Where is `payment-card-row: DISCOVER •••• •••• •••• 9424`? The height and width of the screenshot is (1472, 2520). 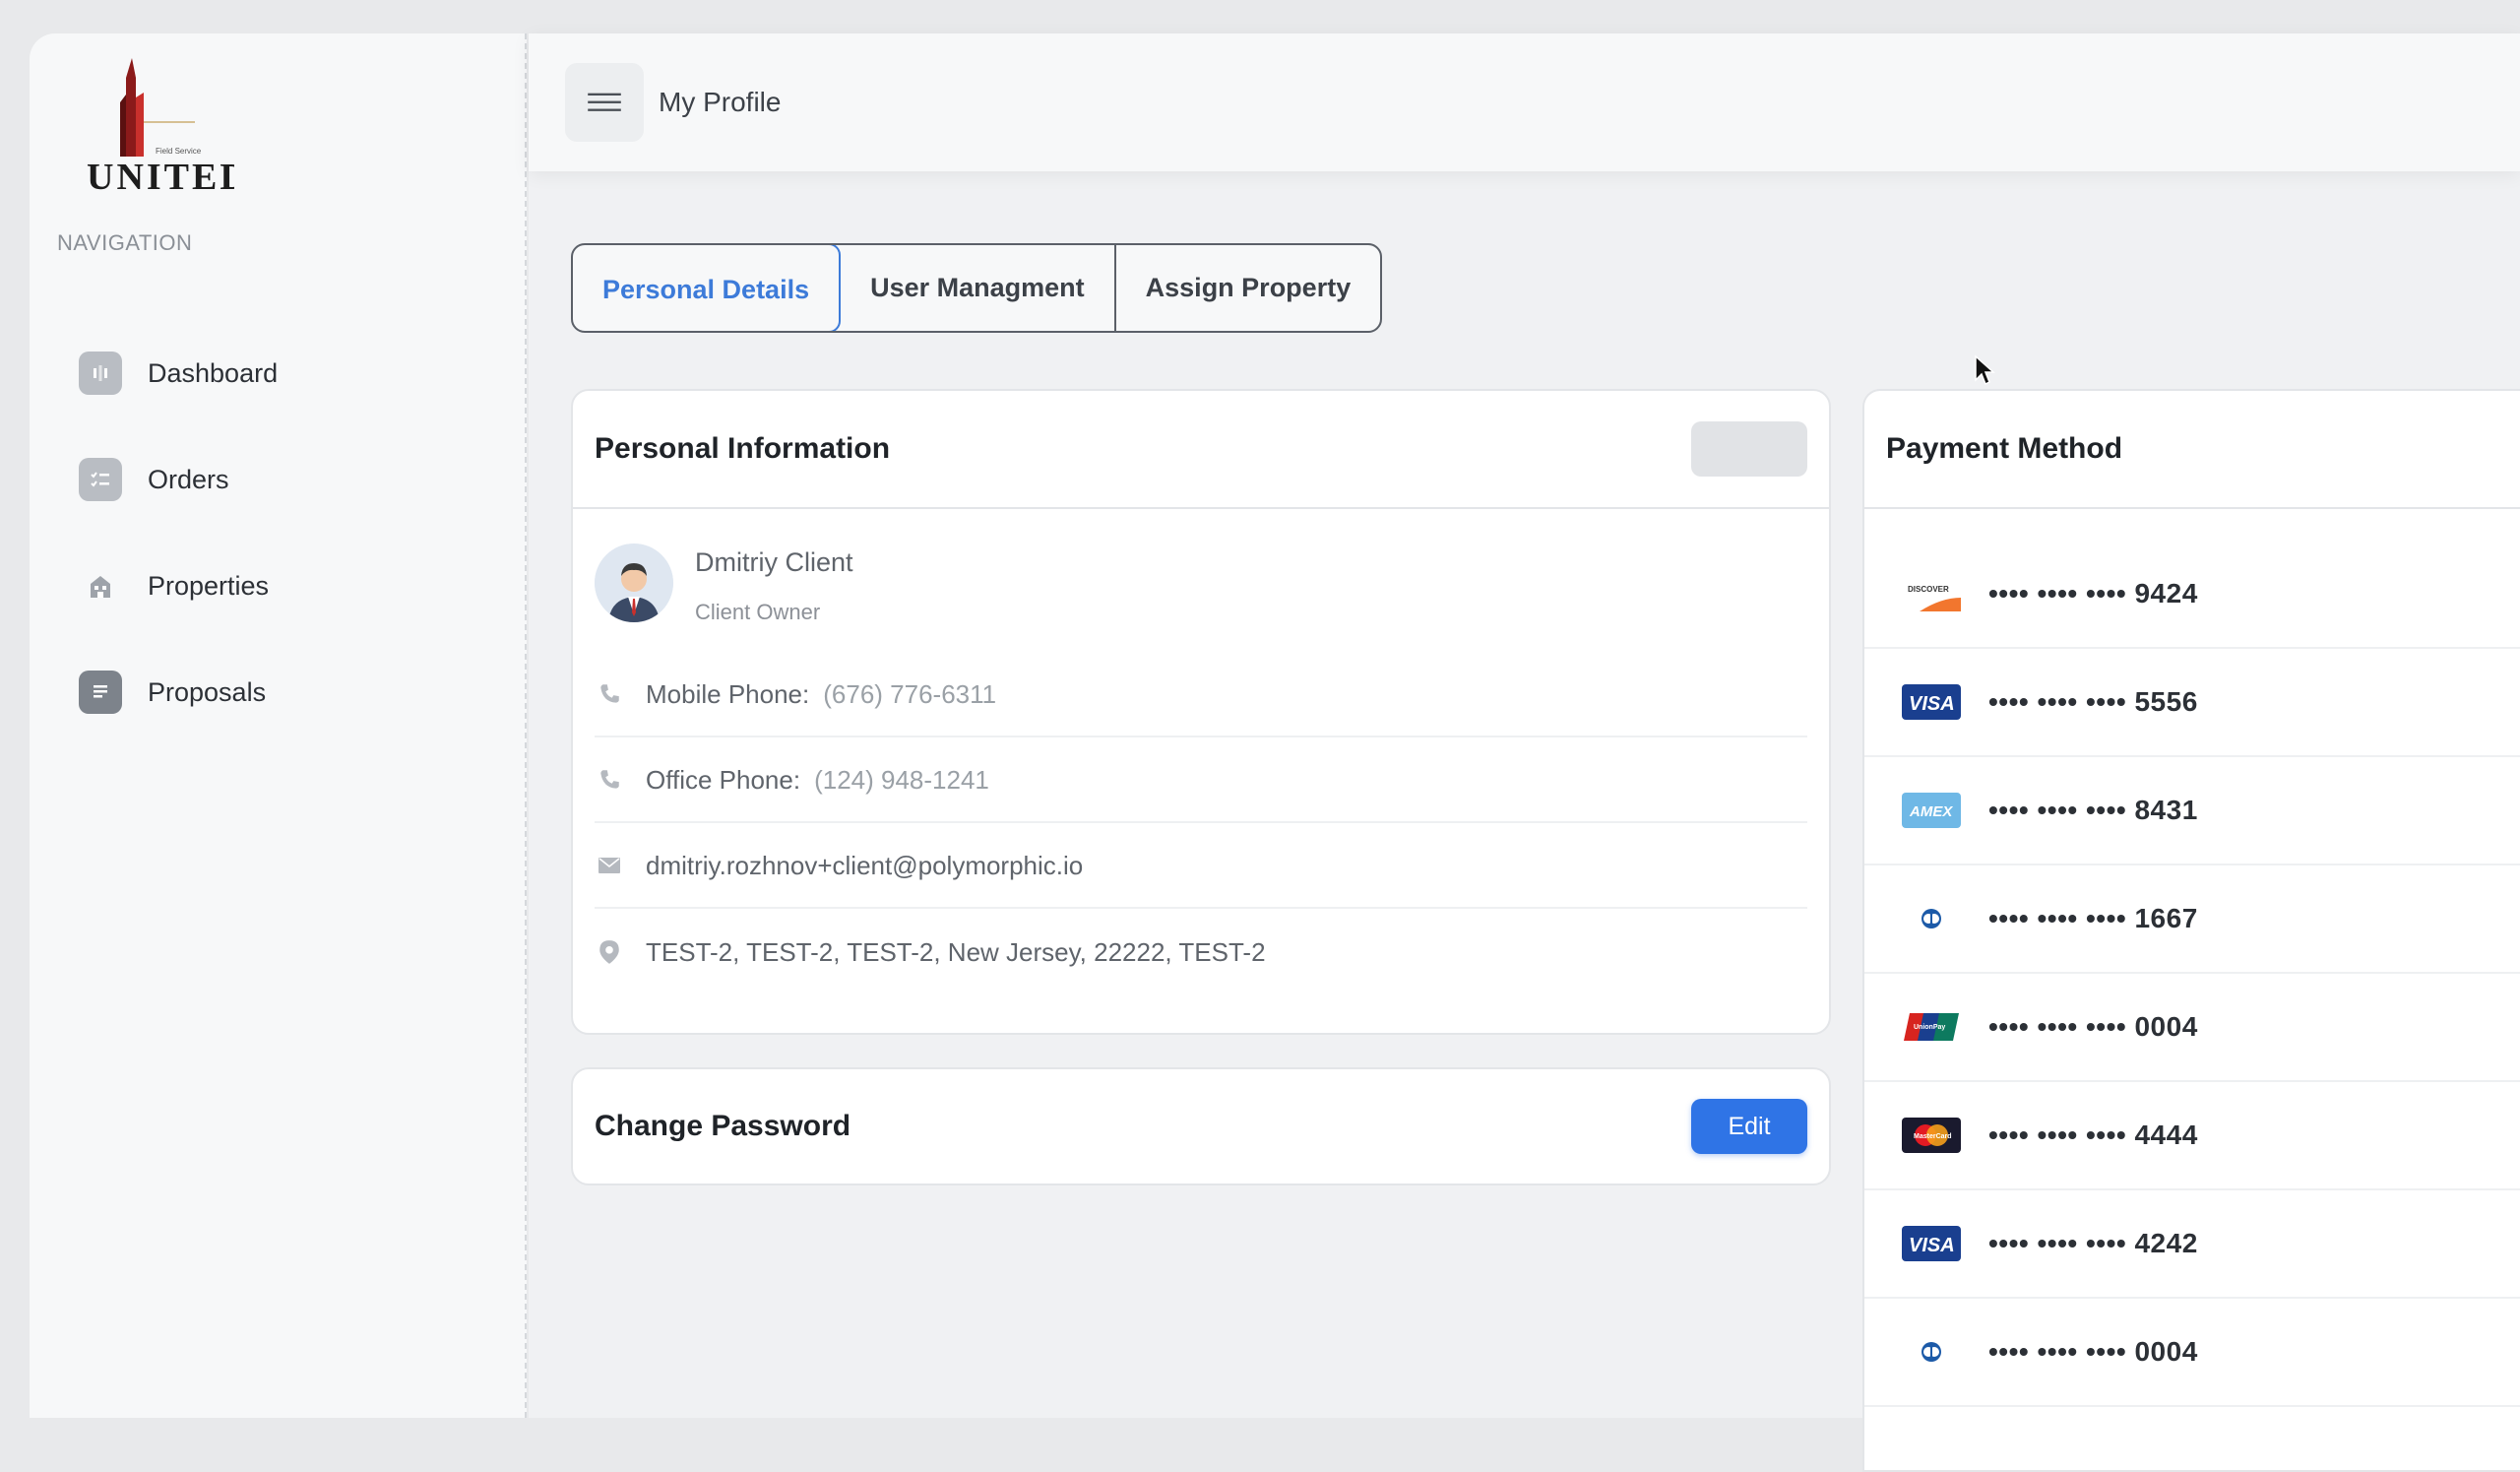 payment-card-row: DISCOVER •••• •••• •••• 9424 is located at coordinates (2192, 595).